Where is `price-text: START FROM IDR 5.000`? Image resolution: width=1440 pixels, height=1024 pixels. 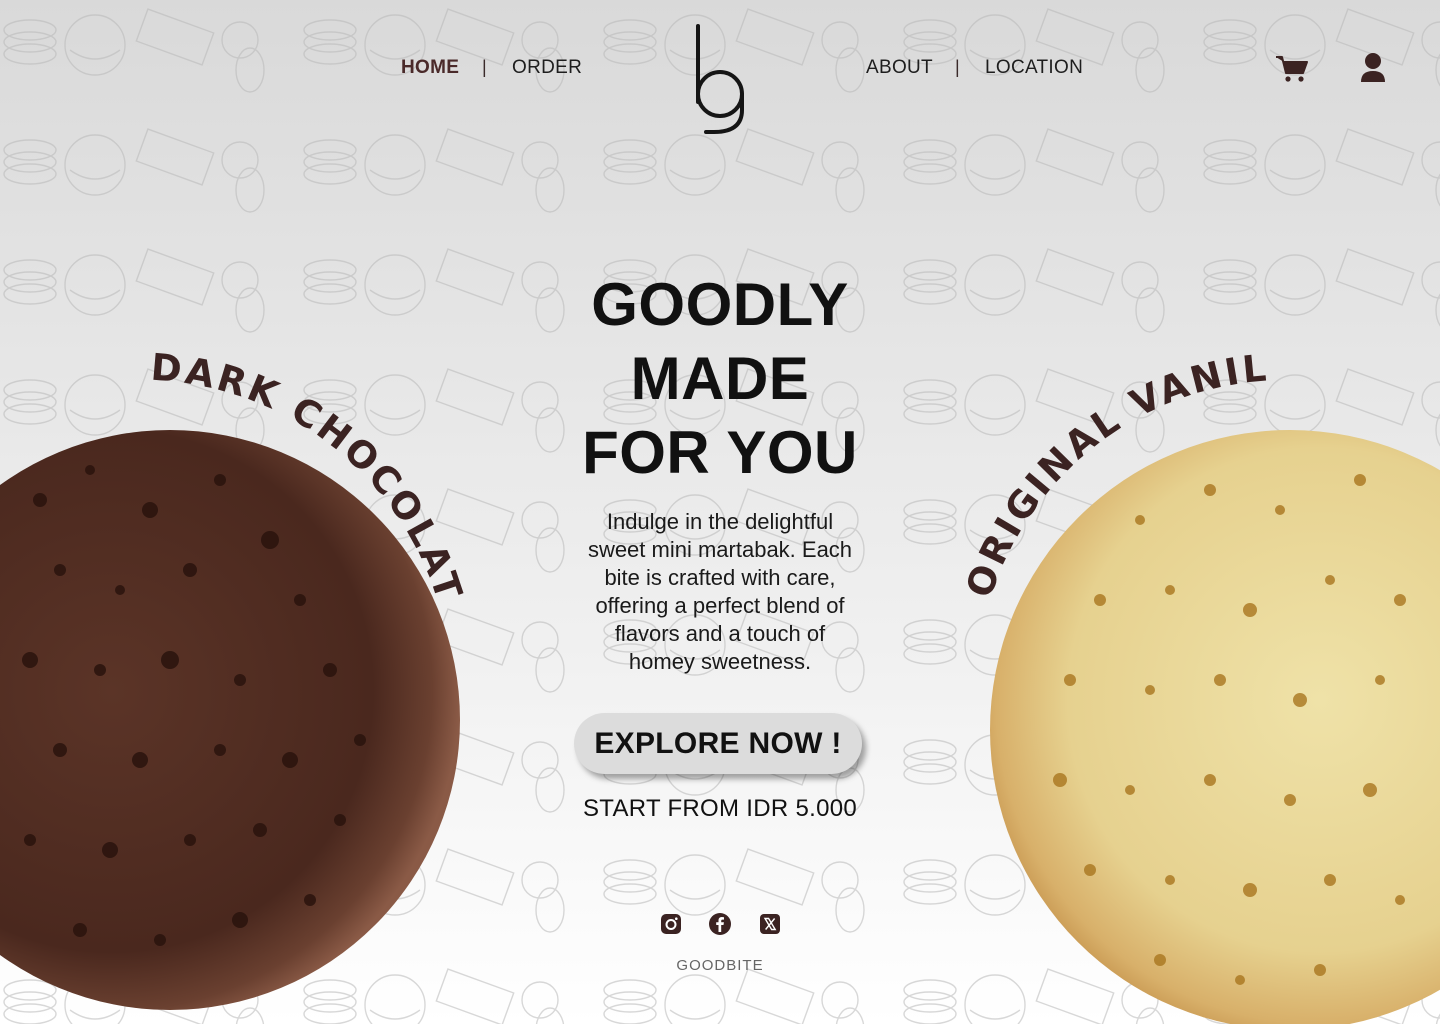
price-text: START FROM IDR 5.000 is located at coordinates (720, 808).